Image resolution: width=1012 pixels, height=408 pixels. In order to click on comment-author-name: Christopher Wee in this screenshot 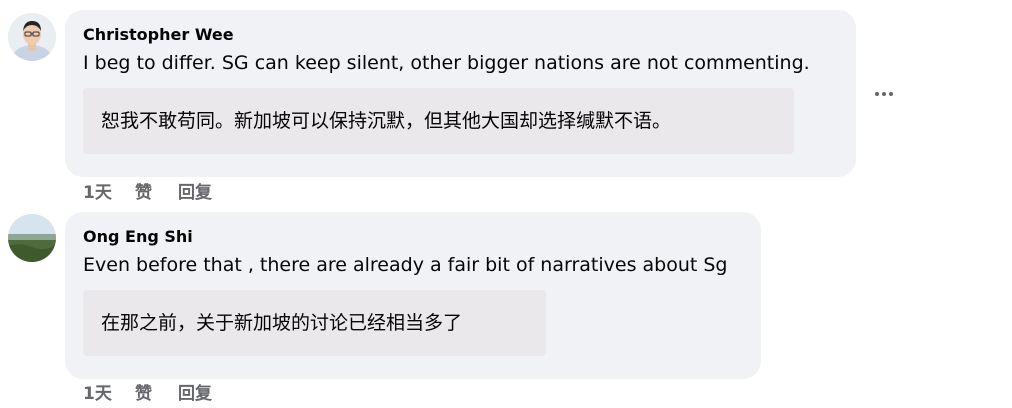, I will do `click(158, 35)`.